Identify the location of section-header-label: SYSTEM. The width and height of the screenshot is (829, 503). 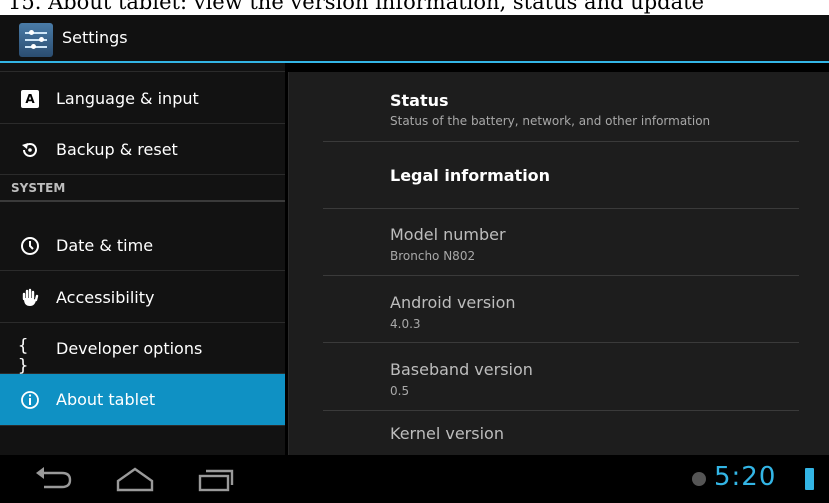
(38, 188).